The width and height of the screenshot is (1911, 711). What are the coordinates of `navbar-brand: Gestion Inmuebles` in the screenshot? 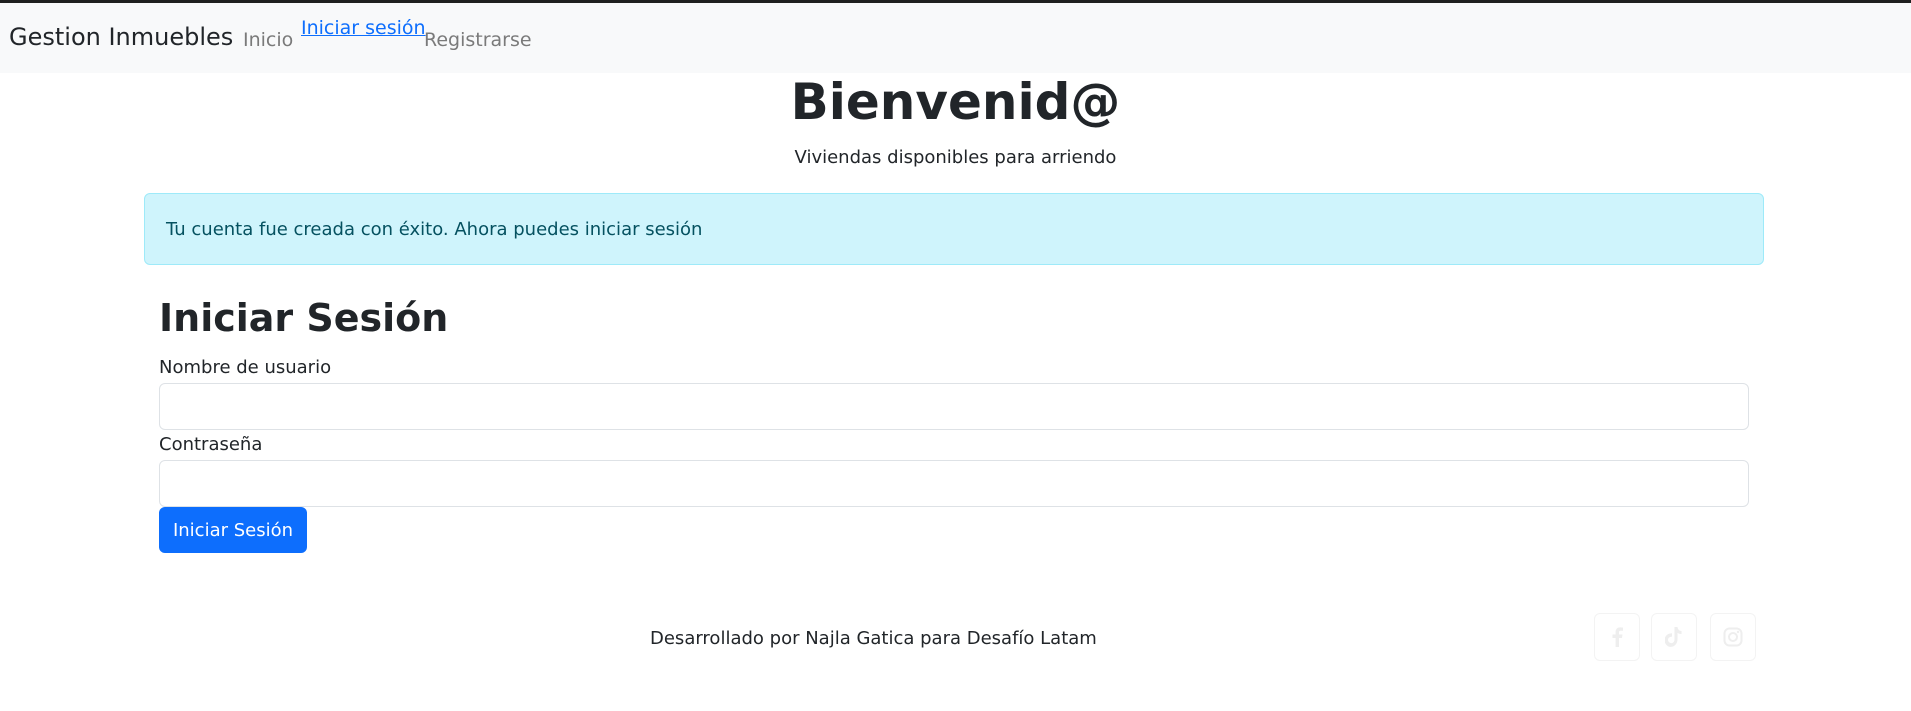 It's located at (121, 37).